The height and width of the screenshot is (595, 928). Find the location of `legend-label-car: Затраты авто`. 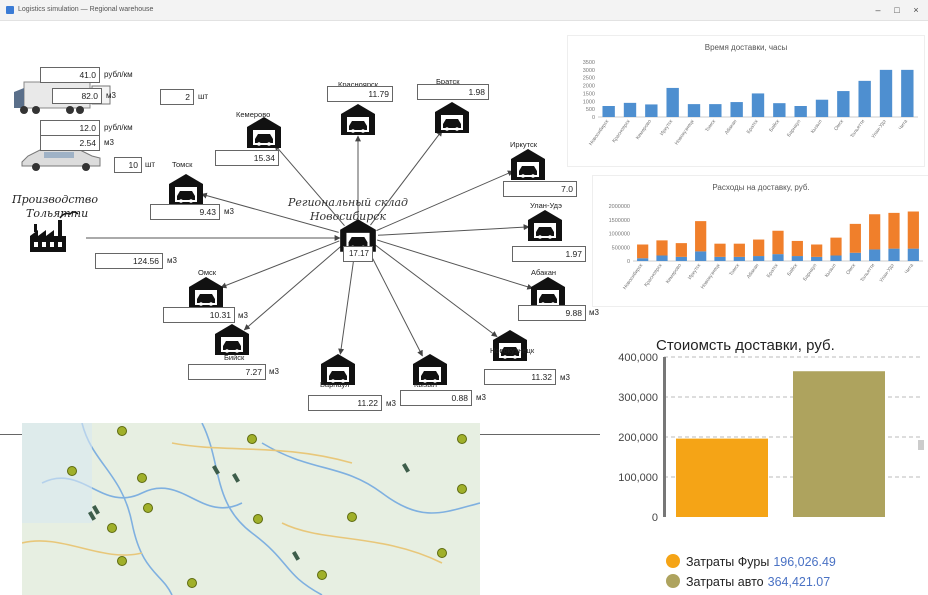

legend-label-car: Затраты авто is located at coordinates (725, 582).